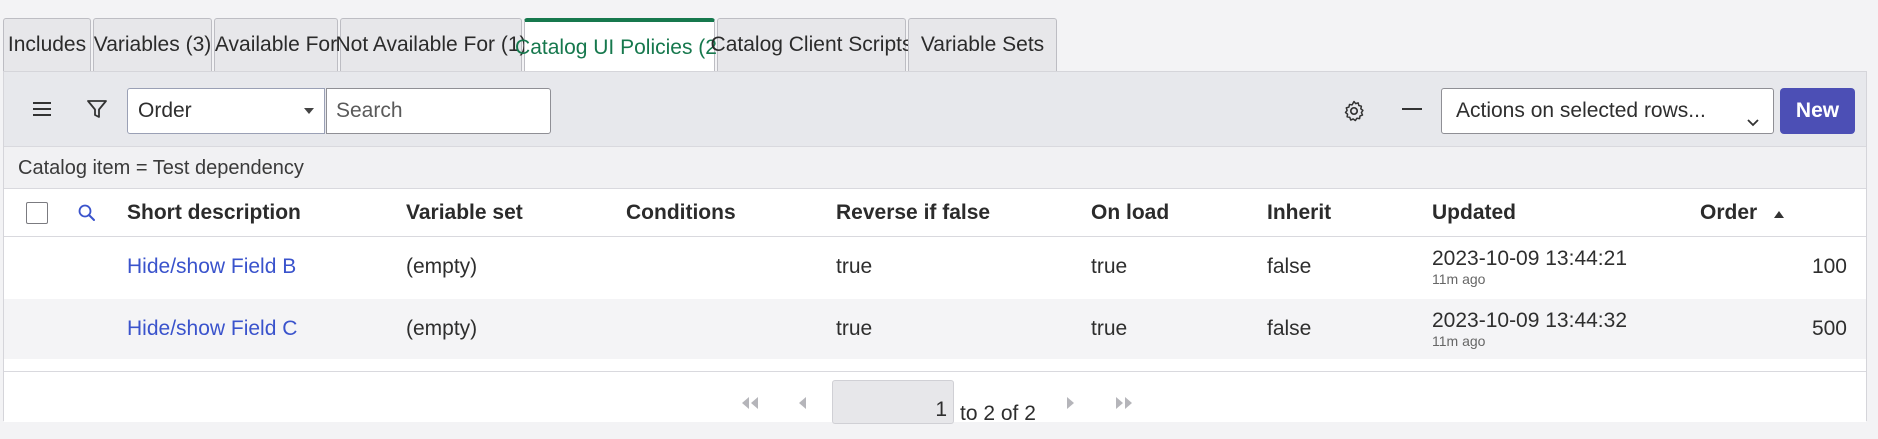  I want to click on current-page-input: 1, so click(893, 402).